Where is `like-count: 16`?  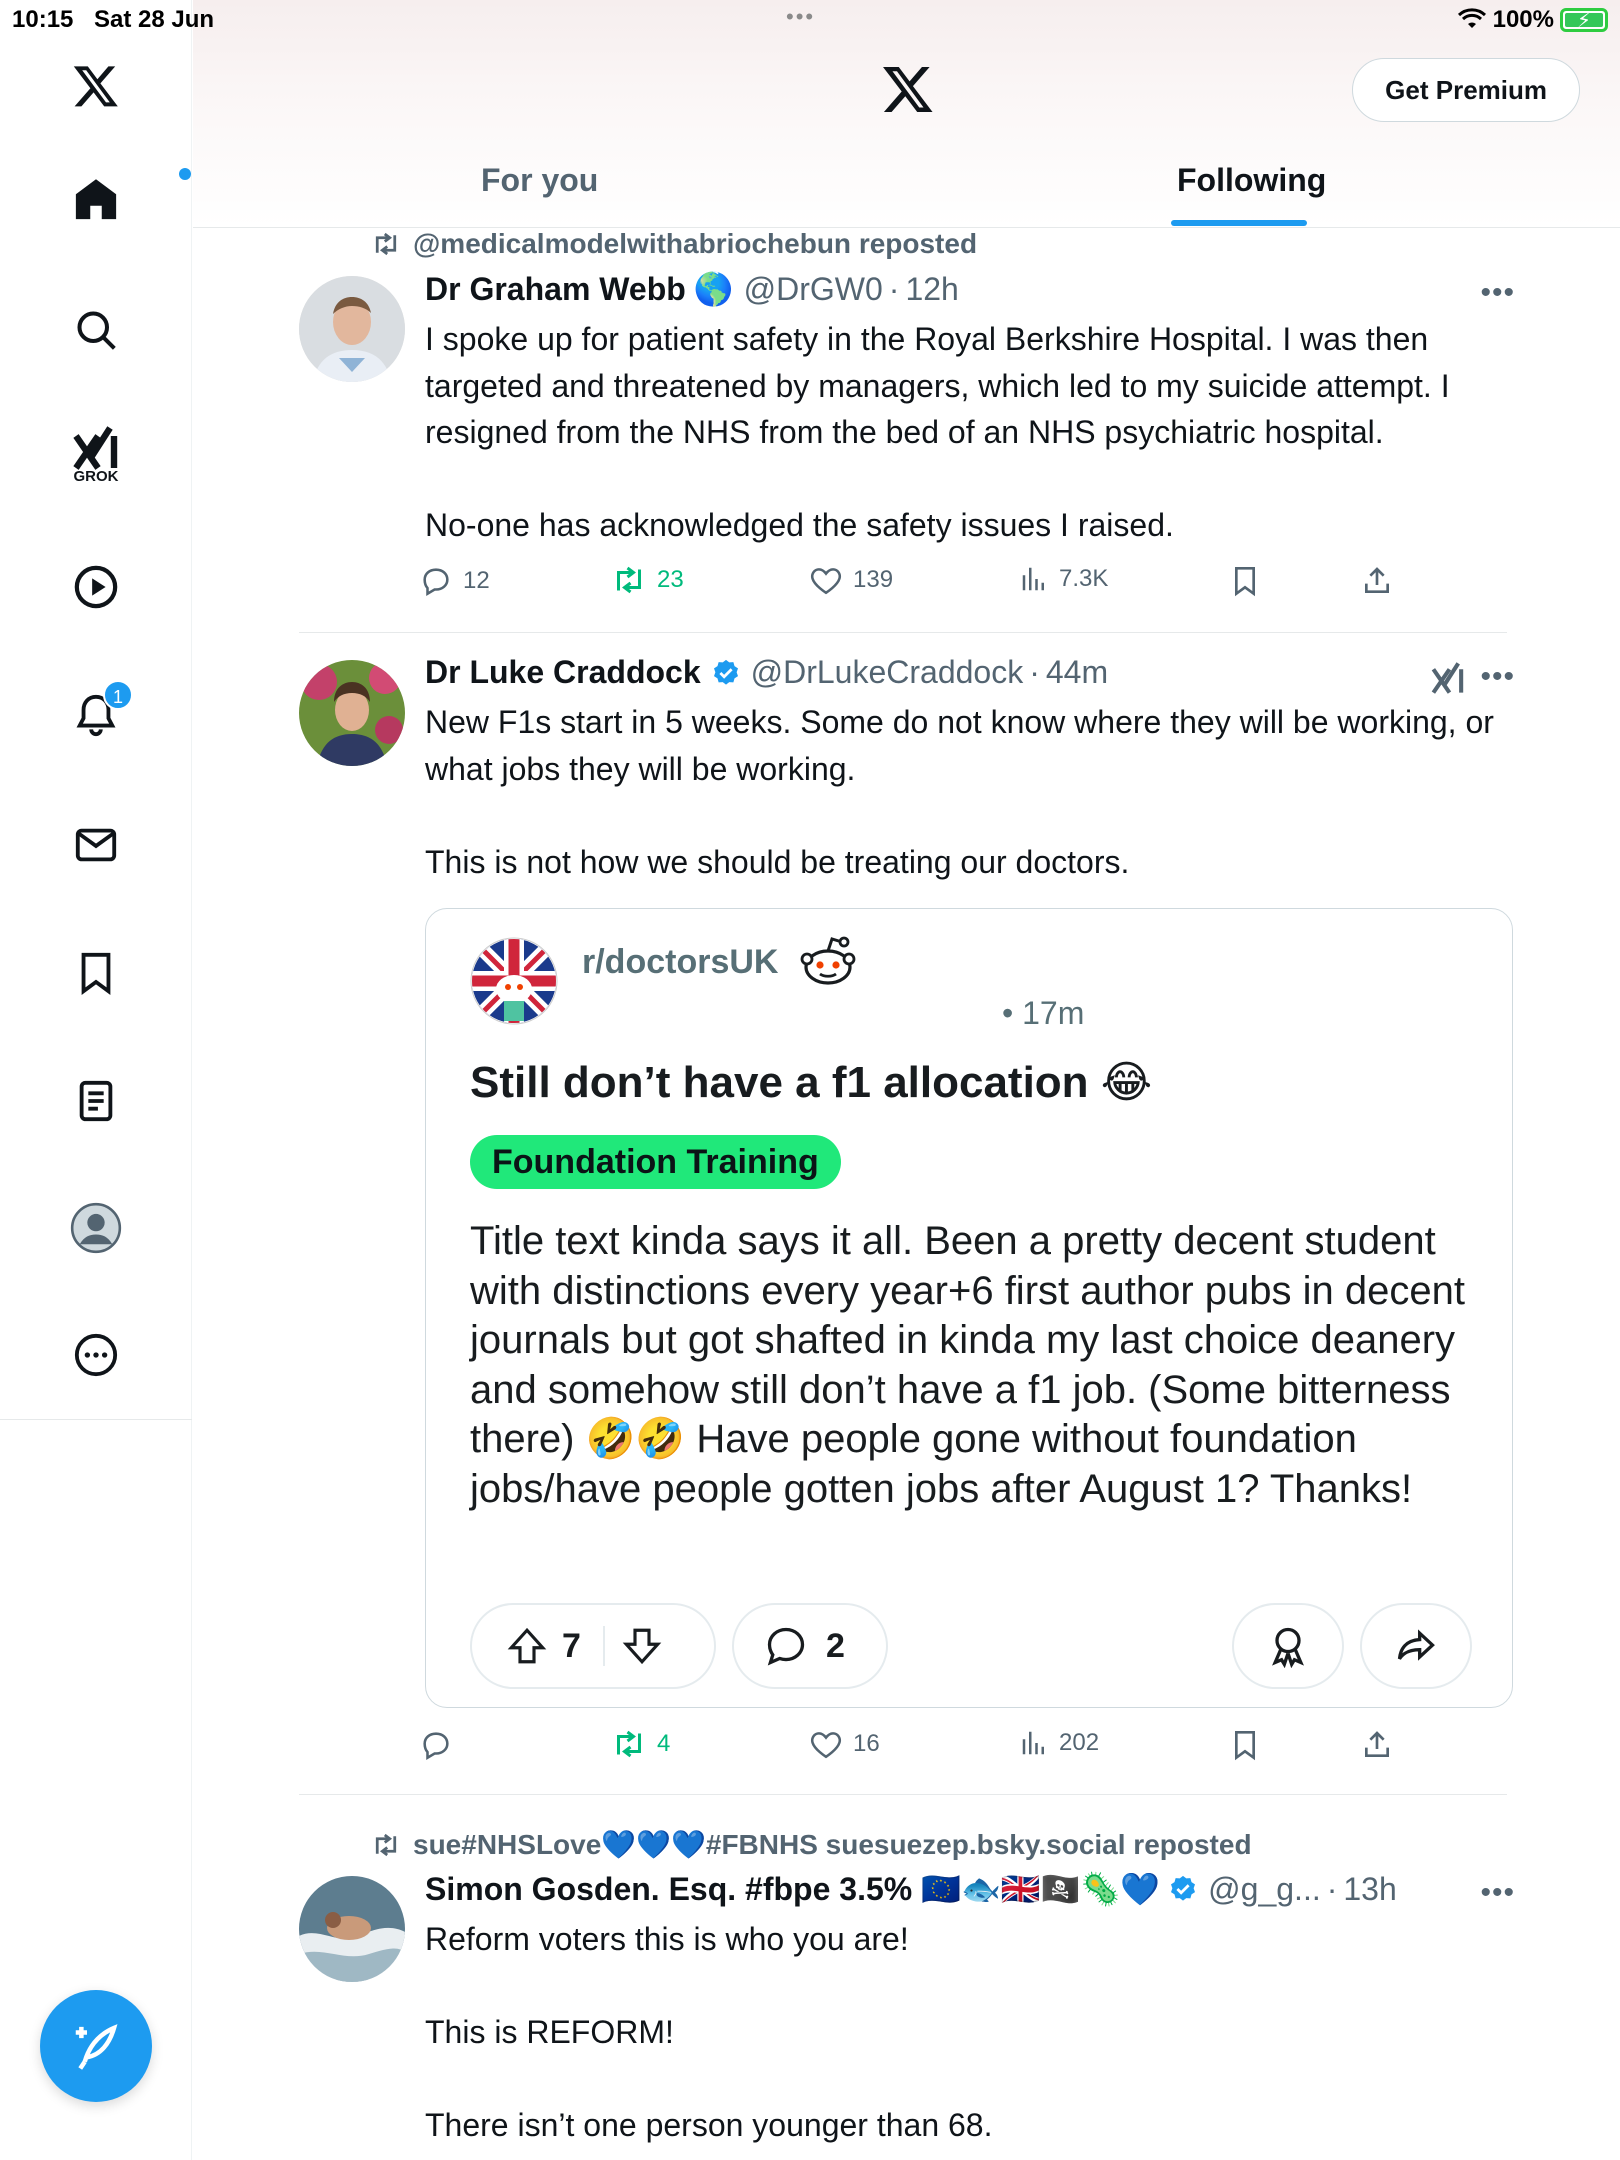 like-count: 16 is located at coordinates (866, 1743).